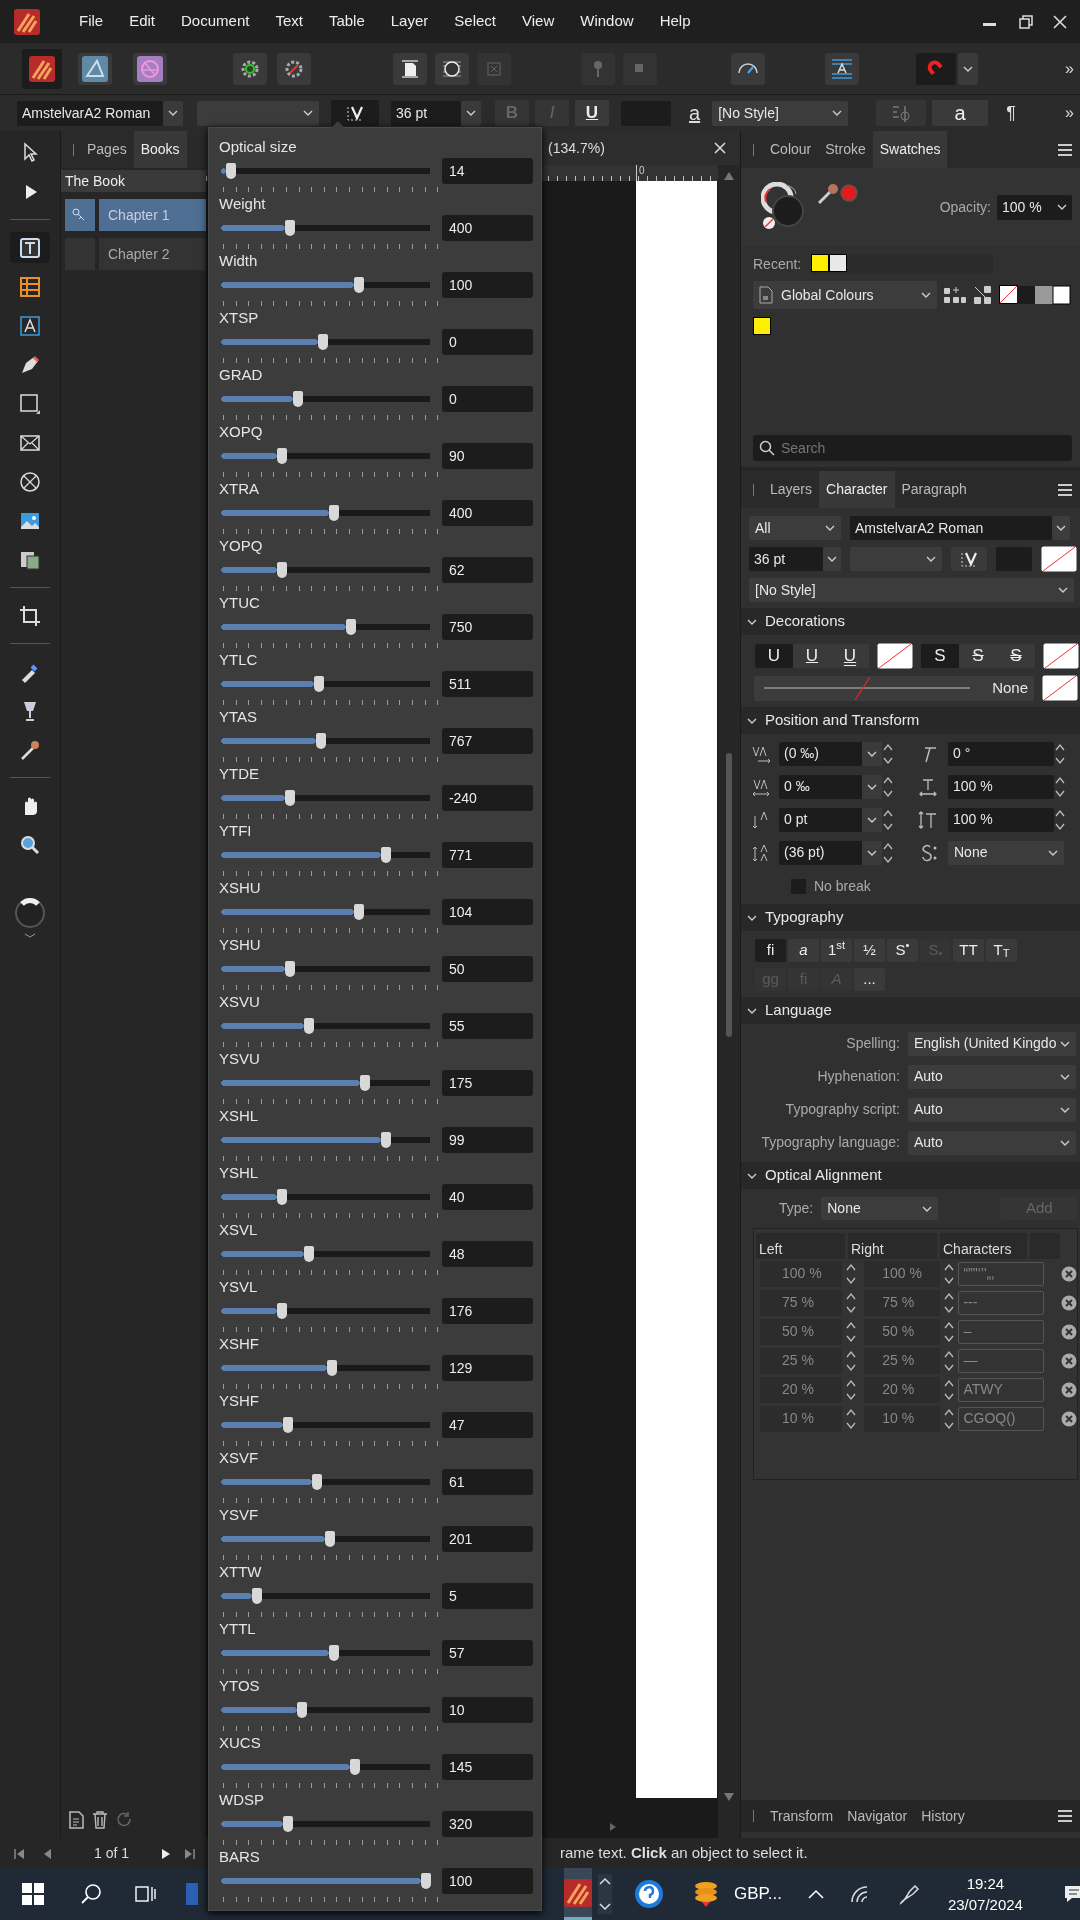  I want to click on frame-text-button, so click(410, 68).